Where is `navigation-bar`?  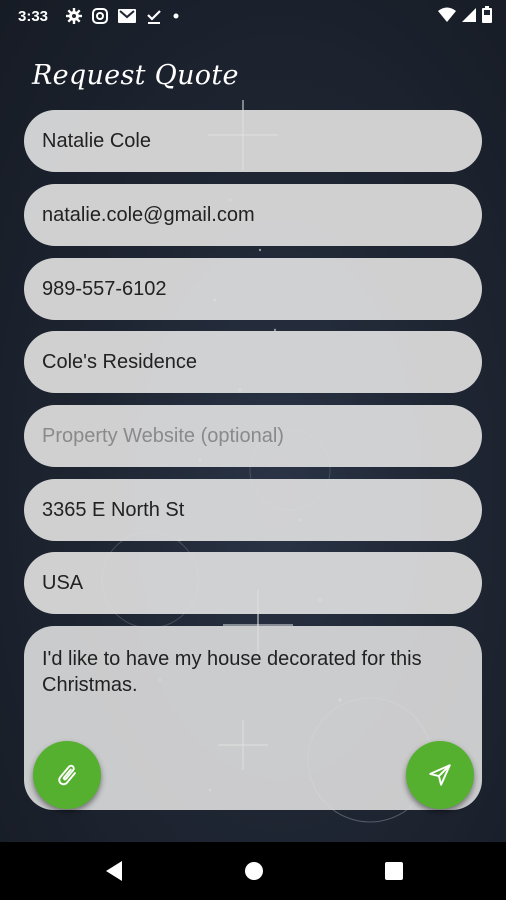
navigation-bar is located at coordinates (253, 871).